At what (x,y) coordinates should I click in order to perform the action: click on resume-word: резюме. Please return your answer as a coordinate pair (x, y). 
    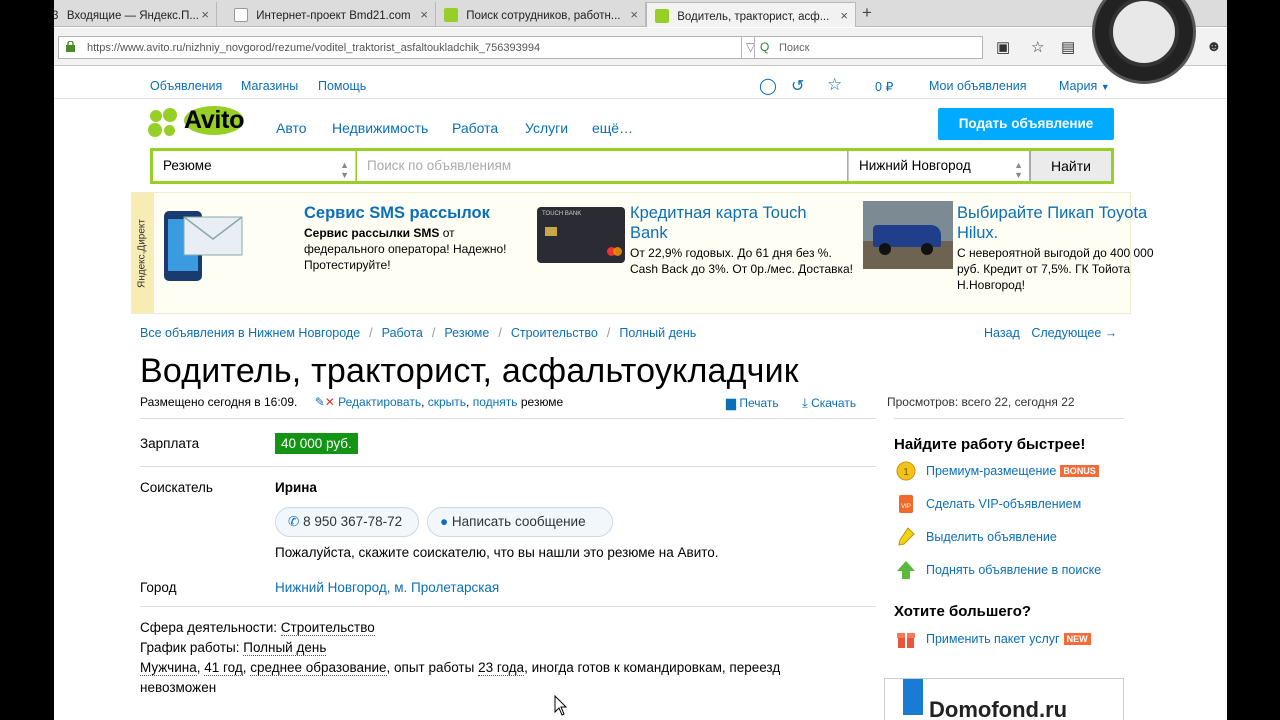
    Looking at the image, I should click on (542, 402).